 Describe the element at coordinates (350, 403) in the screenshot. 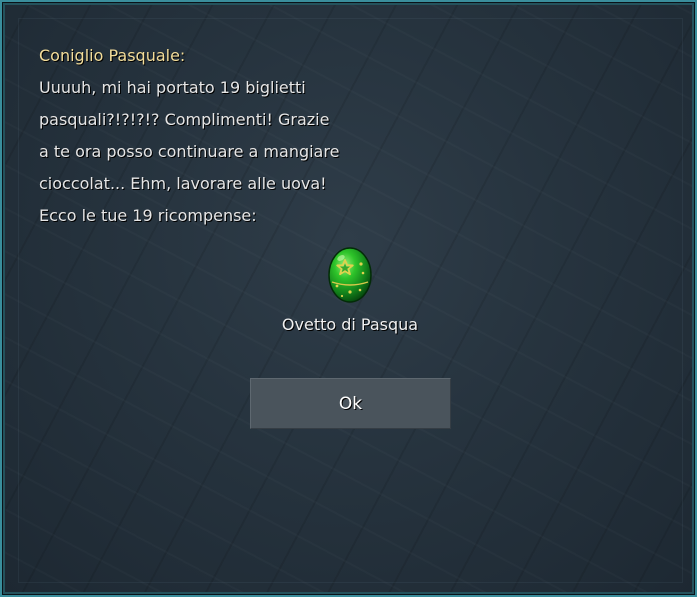

I see `ok-button: Ok` at that location.